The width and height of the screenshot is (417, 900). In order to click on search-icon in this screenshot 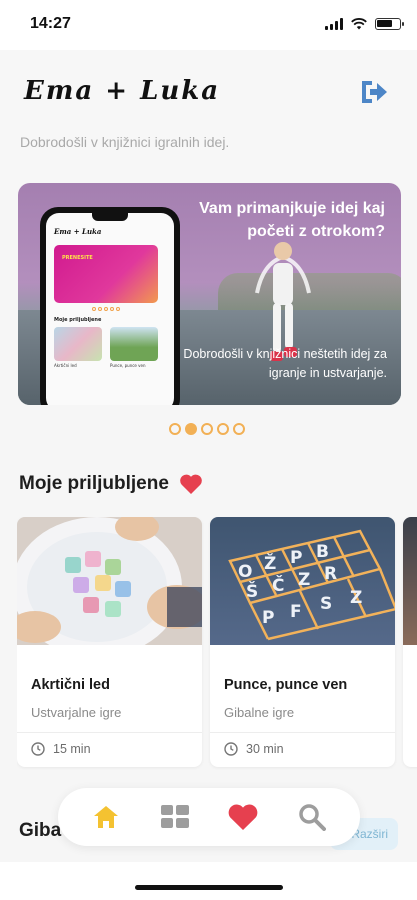, I will do `click(312, 817)`.